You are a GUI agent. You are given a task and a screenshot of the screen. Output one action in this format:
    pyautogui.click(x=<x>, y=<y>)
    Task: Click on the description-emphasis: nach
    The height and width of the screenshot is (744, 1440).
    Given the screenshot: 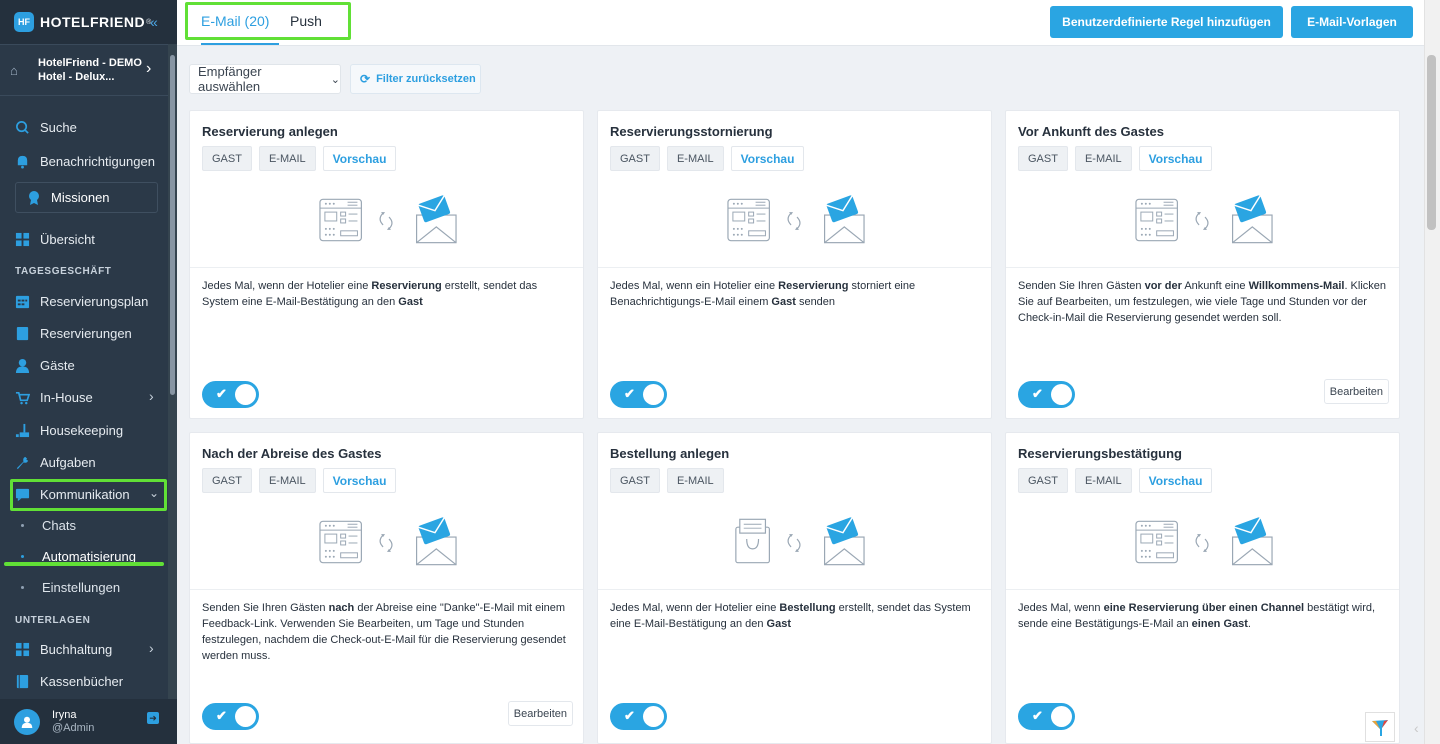 What is the action you would take?
    pyautogui.click(x=341, y=608)
    